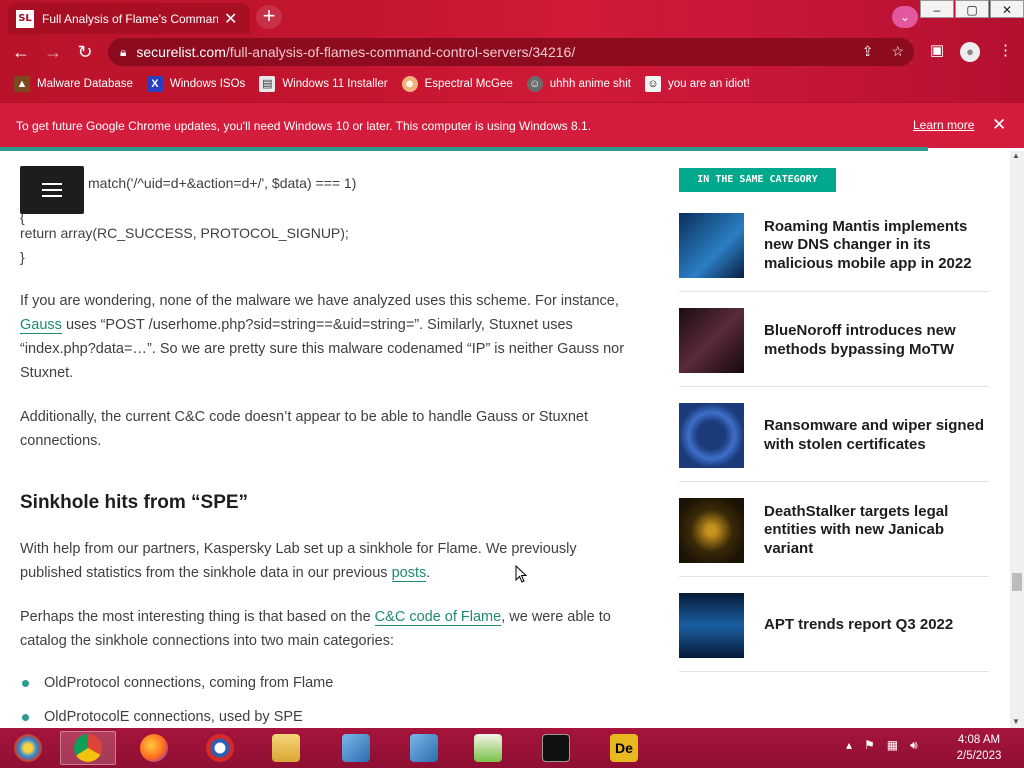 The width and height of the screenshot is (1024, 768). Describe the element at coordinates (590, 84) in the screenshot. I see `bookmark-label: uhhh anime shit` at that location.